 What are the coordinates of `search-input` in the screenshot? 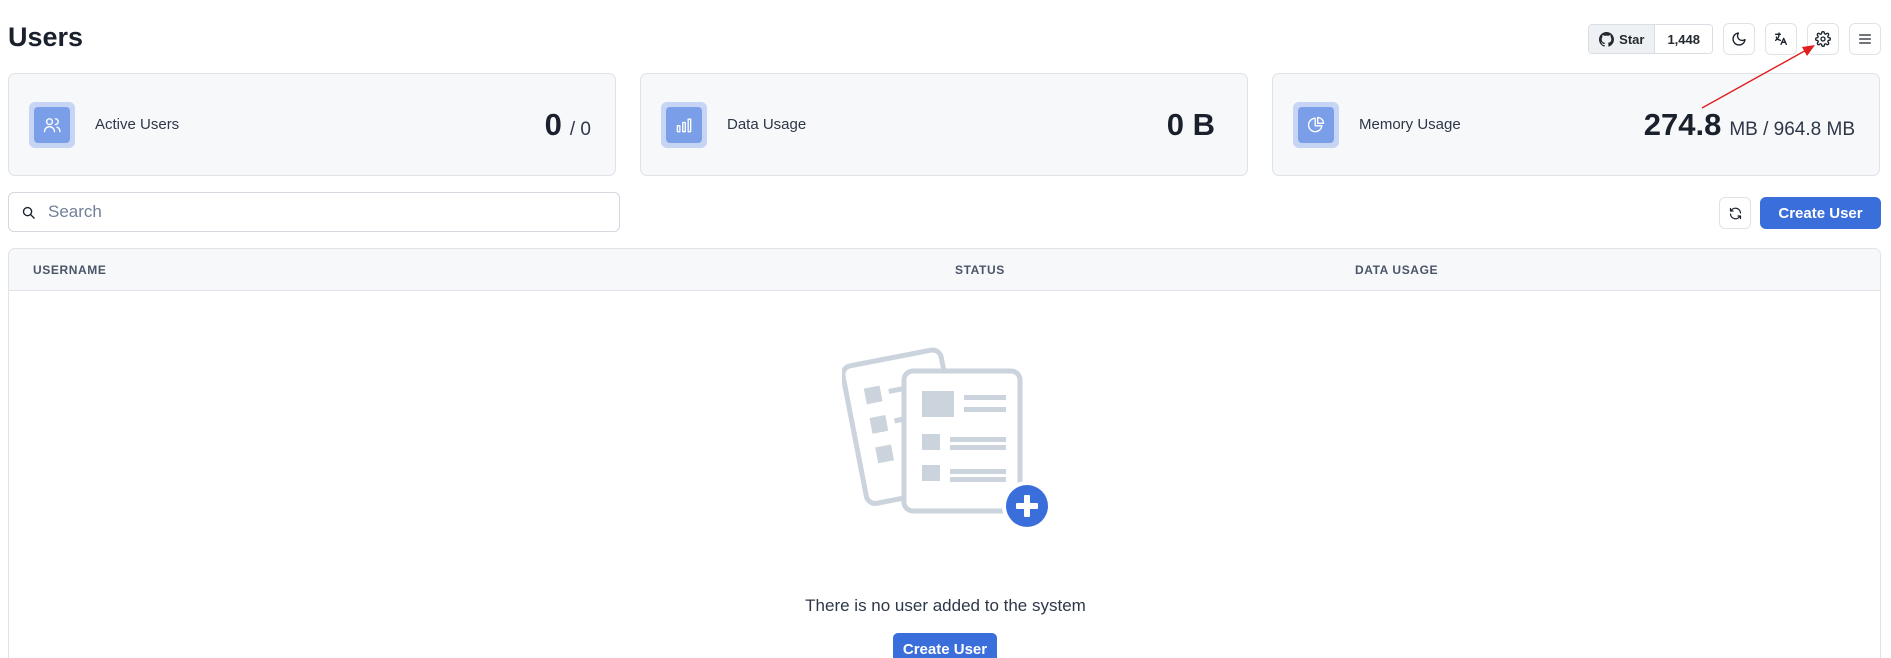 It's located at (318, 212).